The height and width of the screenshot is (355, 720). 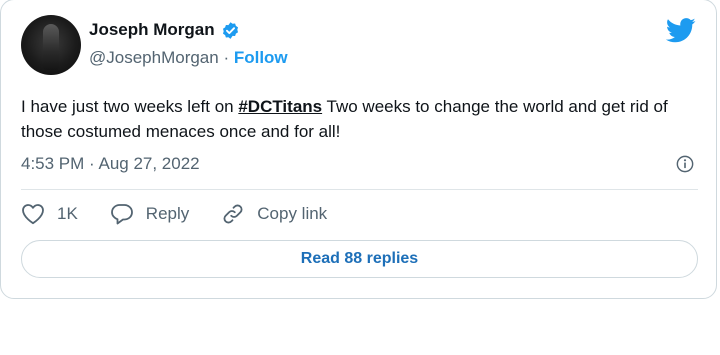 I want to click on copy-link-button: Copy link, so click(x=274, y=214).